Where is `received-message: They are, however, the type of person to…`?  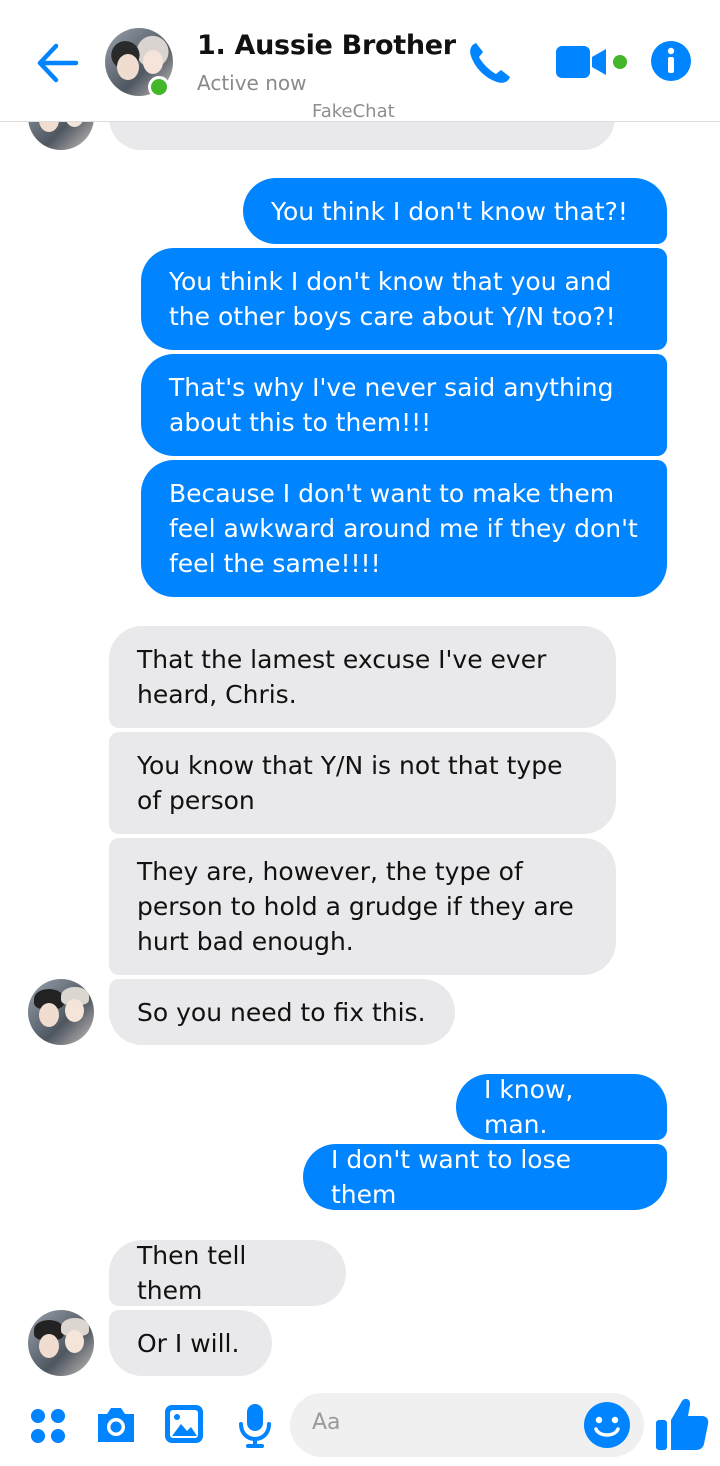
received-message: They are, however, the type of person to… is located at coordinates (362, 906).